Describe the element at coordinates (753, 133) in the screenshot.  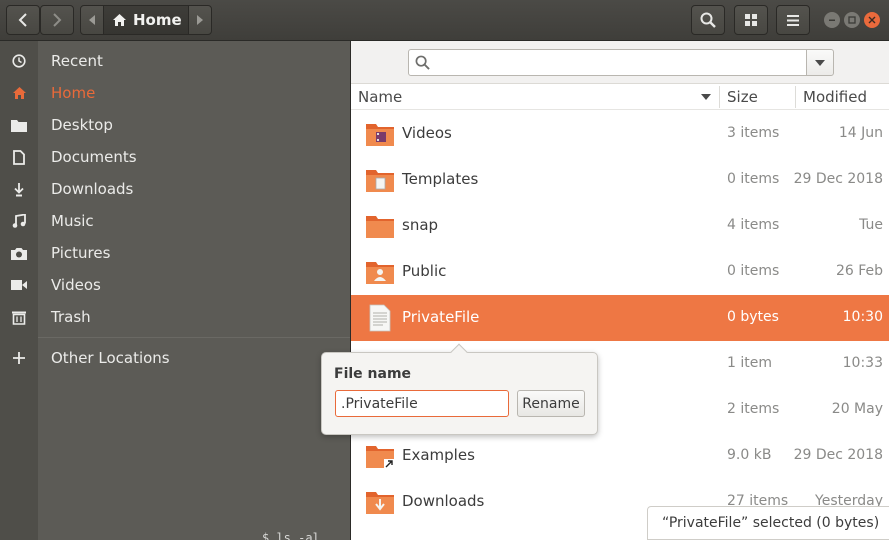
I see `file-size: 3 items` at that location.